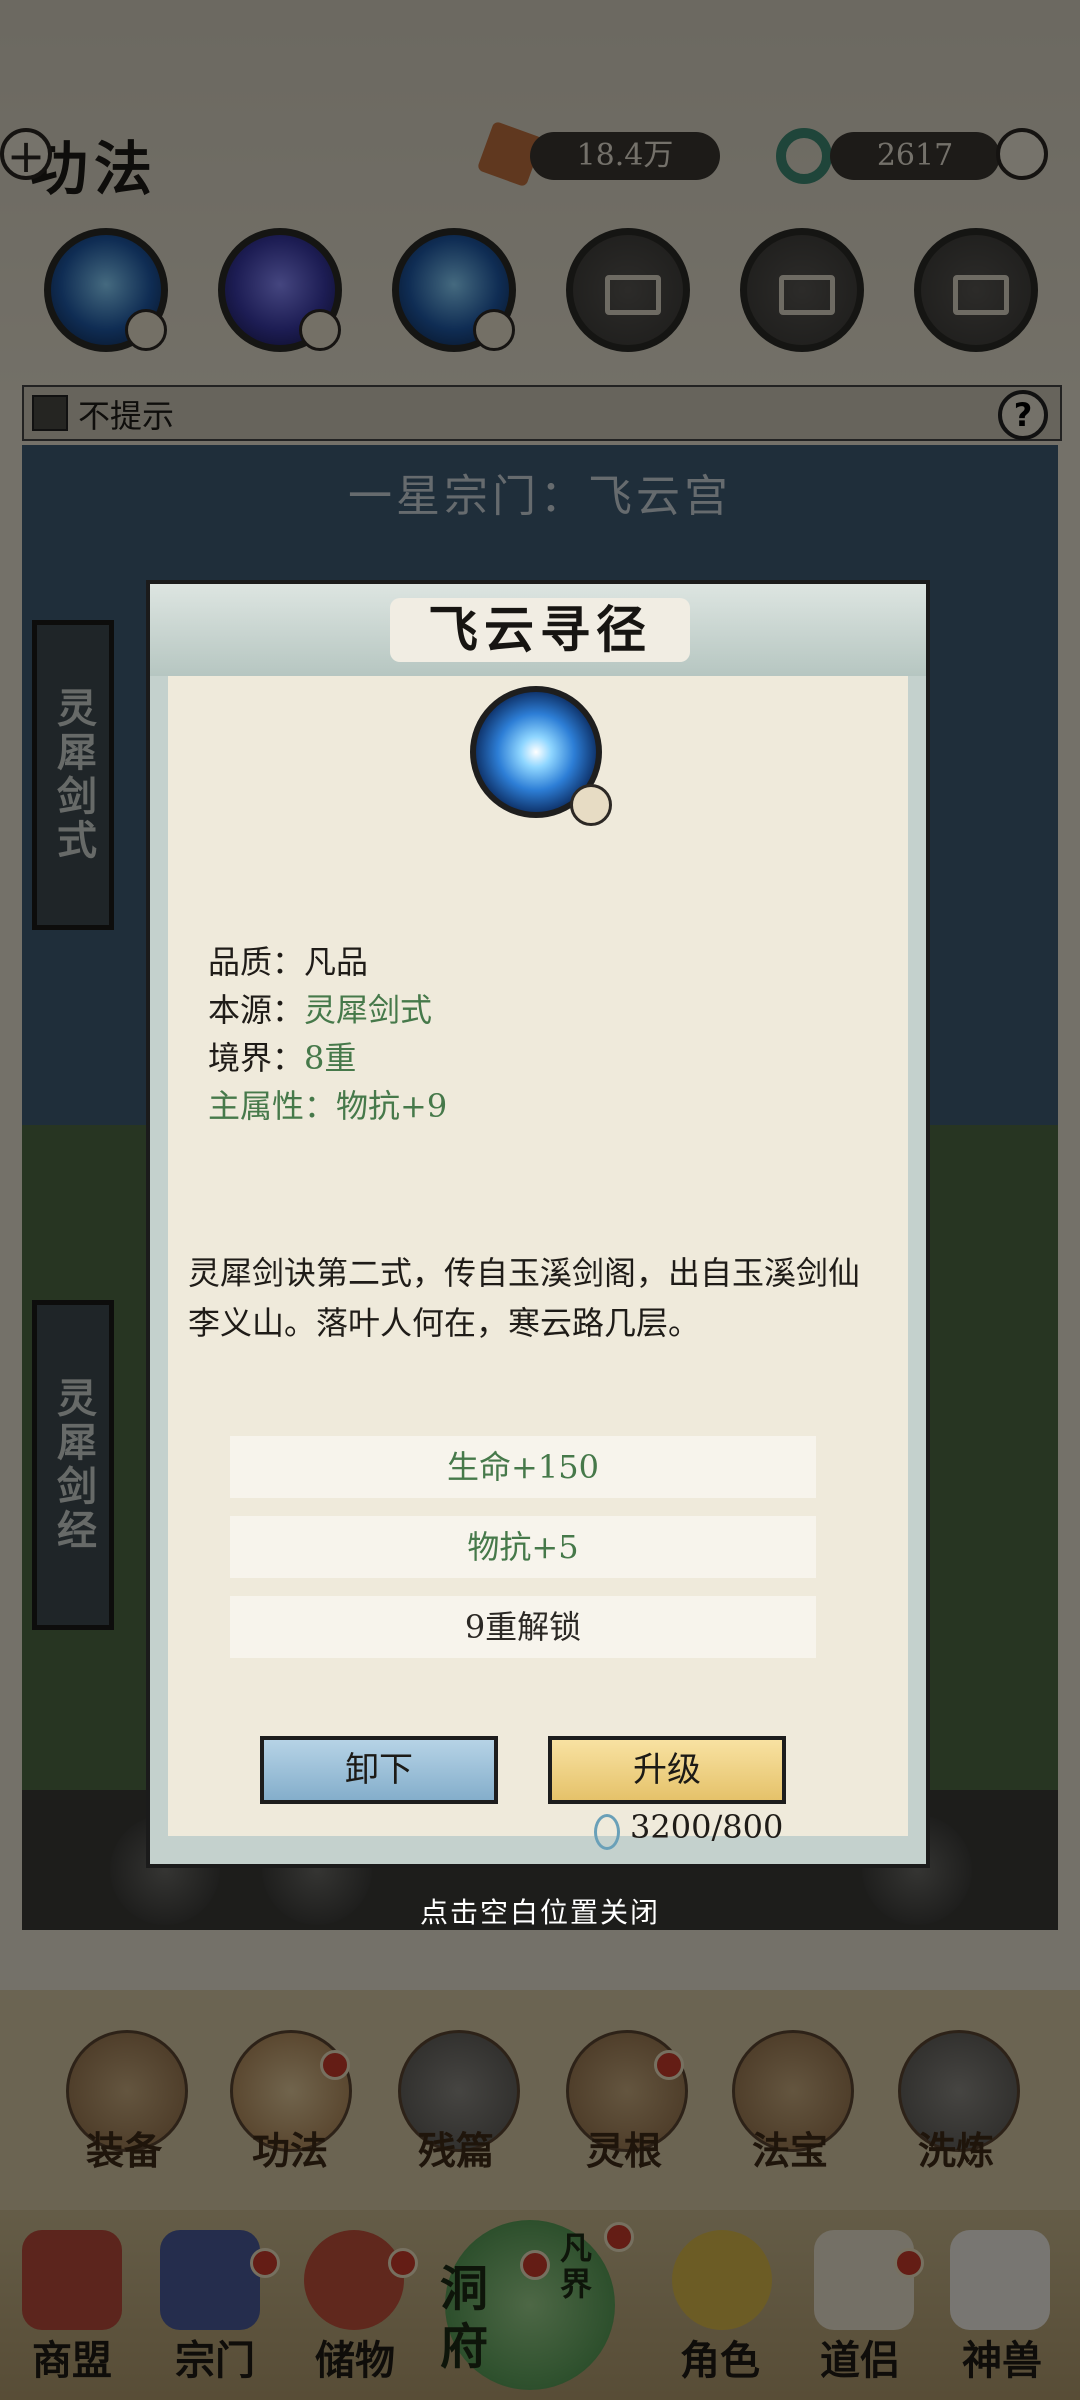 This screenshot has width=1080, height=2400. What do you see at coordinates (330, 1058) in the screenshot?
I see `realm-value: 8重` at bounding box center [330, 1058].